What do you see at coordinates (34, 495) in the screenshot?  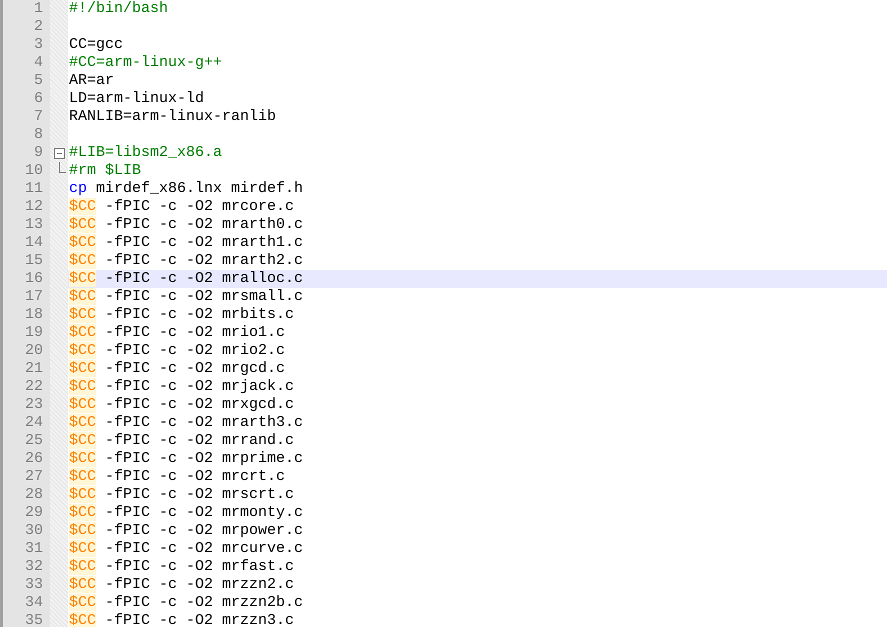 I see `line-number: 28` at bounding box center [34, 495].